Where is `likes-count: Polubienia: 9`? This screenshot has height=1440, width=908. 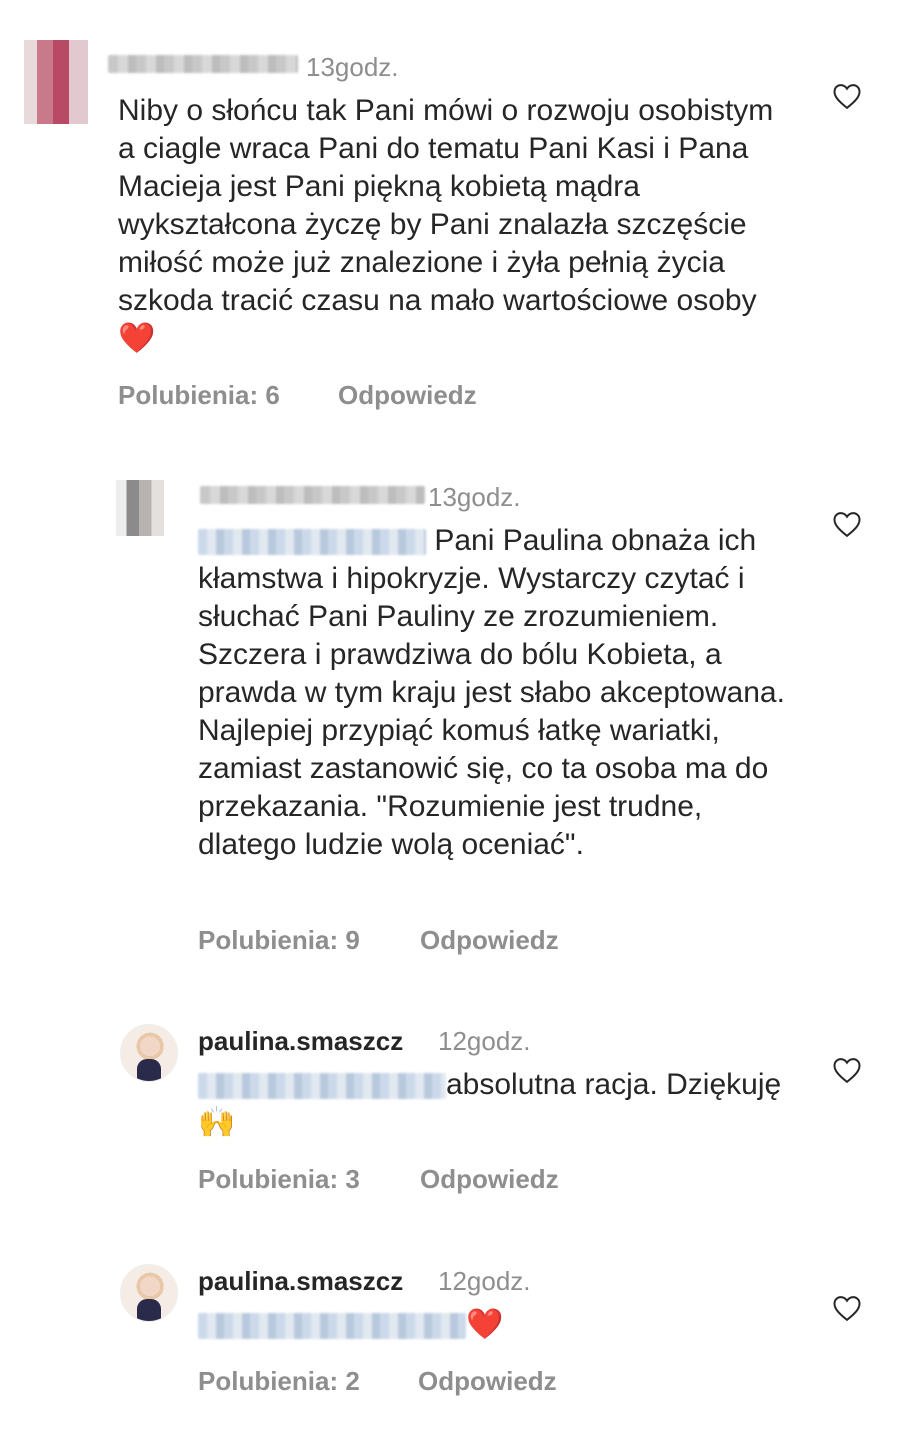 likes-count: Polubienia: 9 is located at coordinates (279, 940).